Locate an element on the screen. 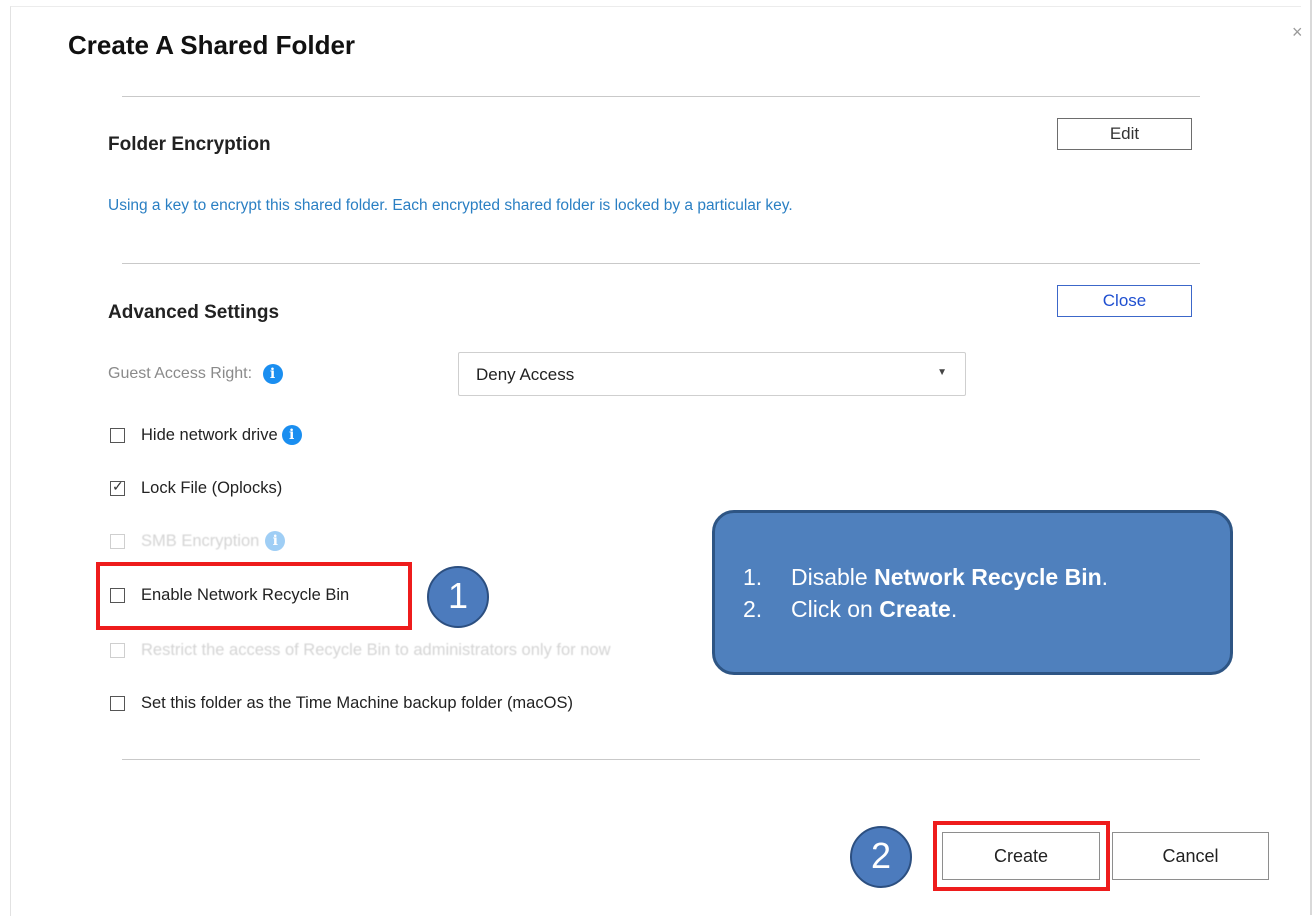 This screenshot has height=916, width=1314. smb-encryption-checkbox is located at coordinates (117, 541).